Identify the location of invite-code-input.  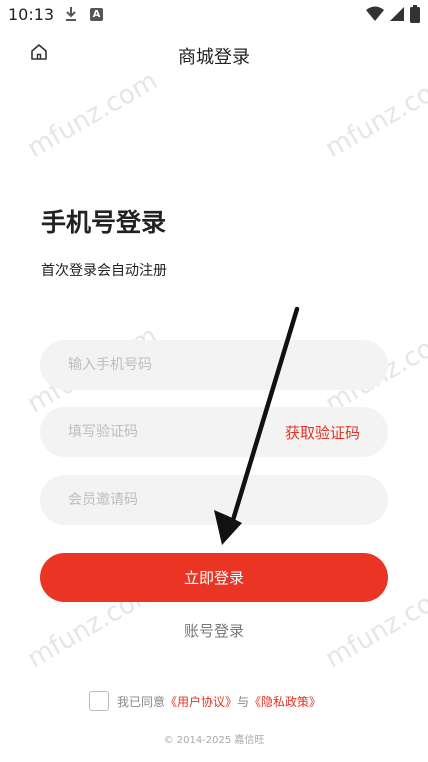
(214, 500).